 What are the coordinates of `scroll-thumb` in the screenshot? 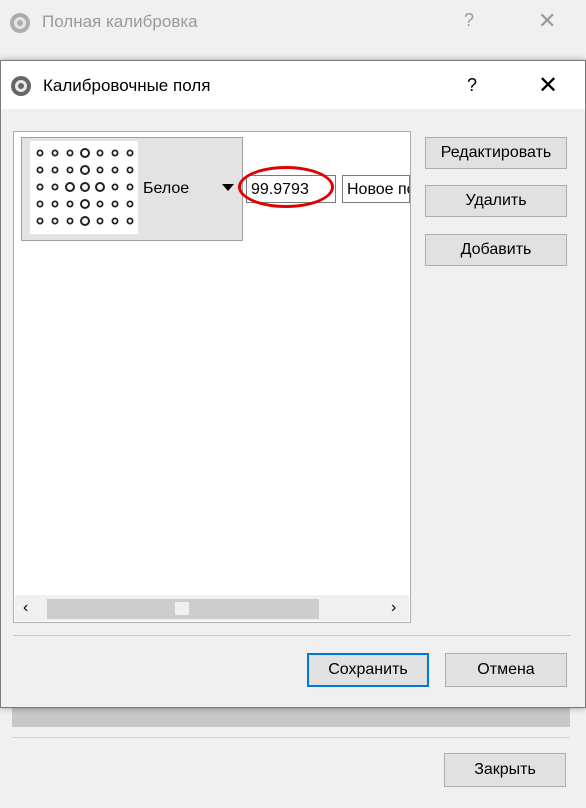 It's located at (182, 608).